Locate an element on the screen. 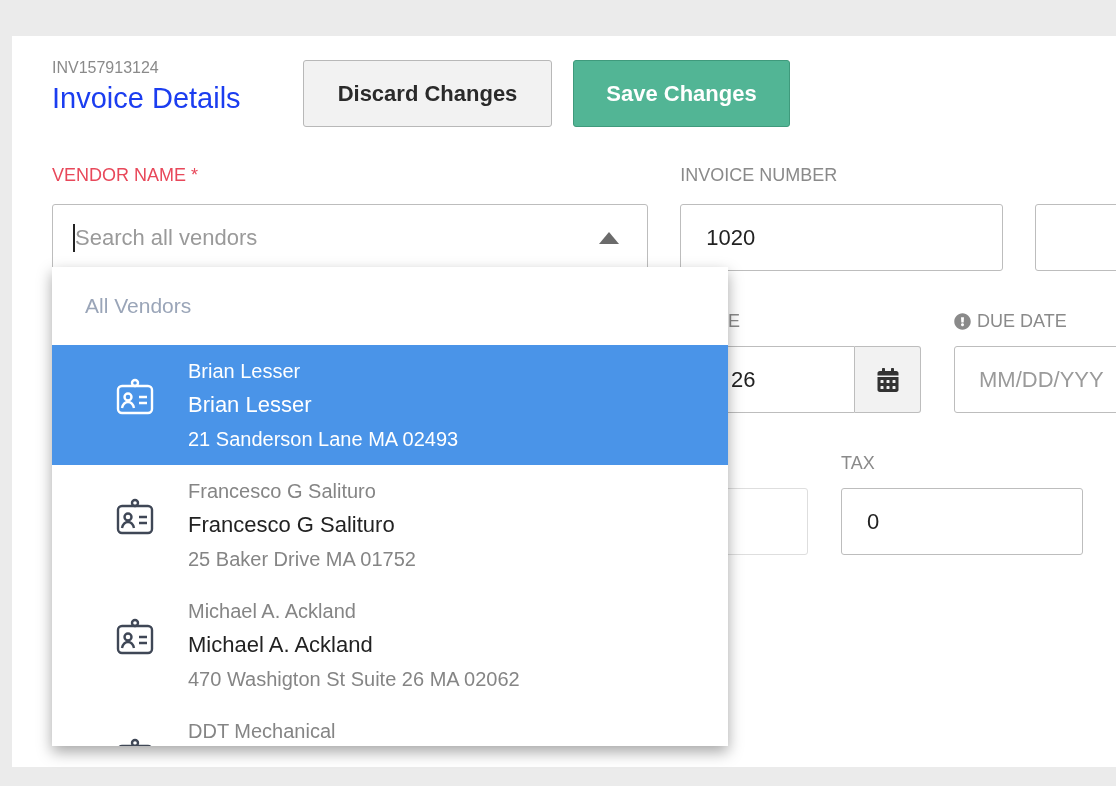  invoice-number-field: 1020 is located at coordinates (842, 237).